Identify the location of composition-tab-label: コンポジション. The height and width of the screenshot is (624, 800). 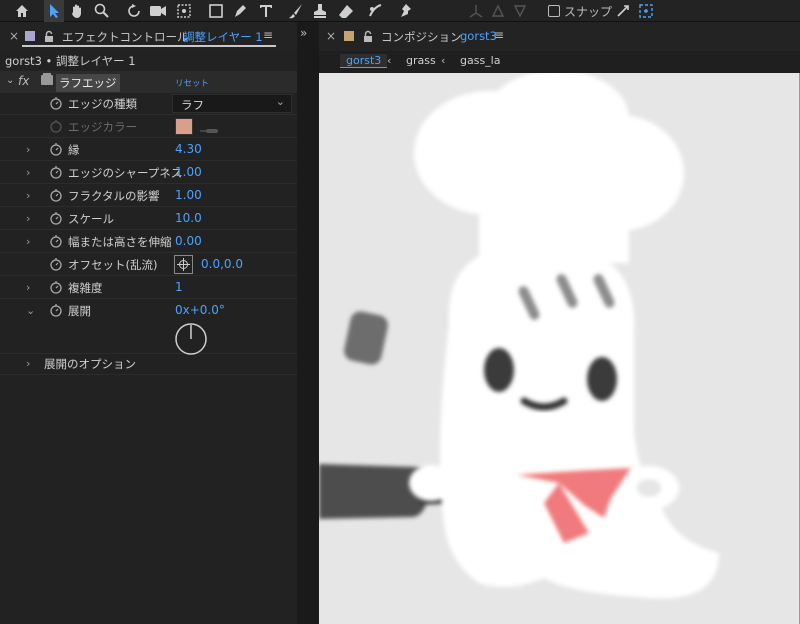
(421, 37).